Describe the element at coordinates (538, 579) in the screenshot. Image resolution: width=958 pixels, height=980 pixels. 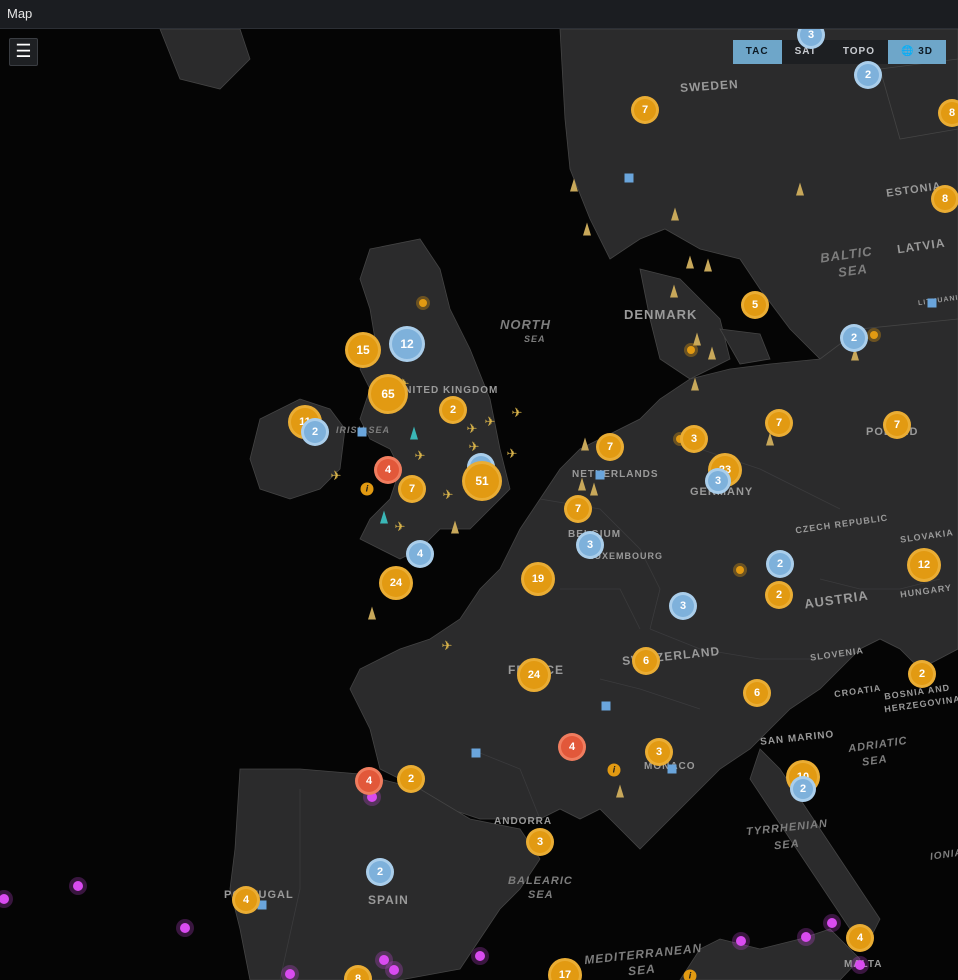
I see `cluster-marker: 19` at that location.